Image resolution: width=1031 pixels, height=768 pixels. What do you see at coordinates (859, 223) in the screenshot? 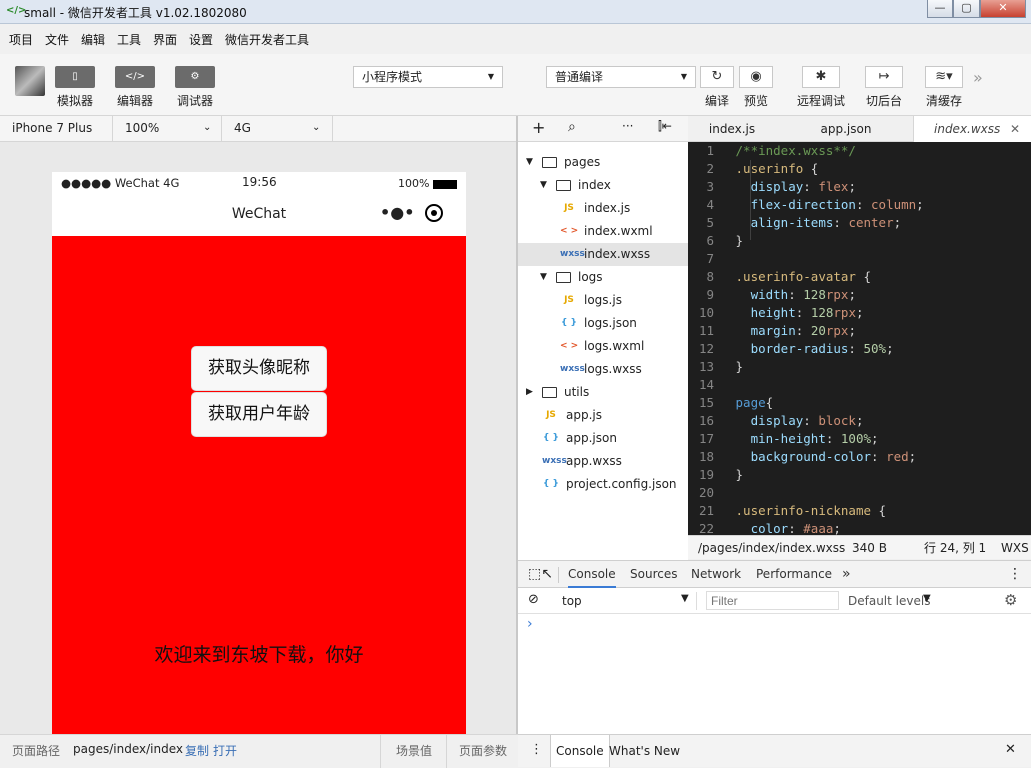
I see `code-line: 5 align-items: center;` at bounding box center [859, 223].